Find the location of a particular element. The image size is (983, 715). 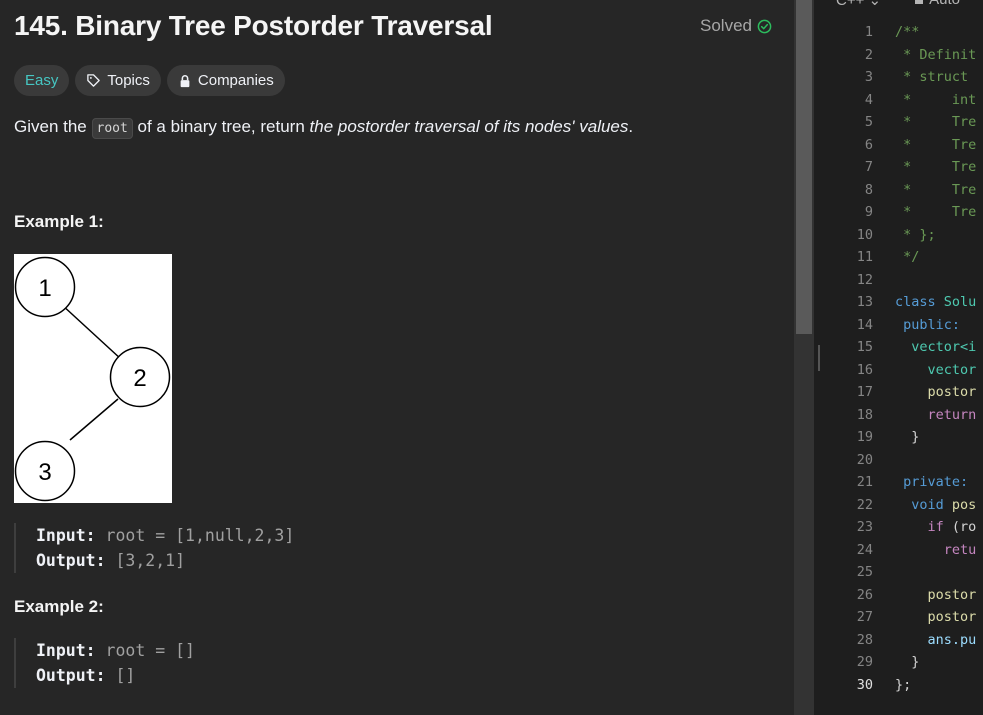

line-number: 13 is located at coordinates (864, 302).